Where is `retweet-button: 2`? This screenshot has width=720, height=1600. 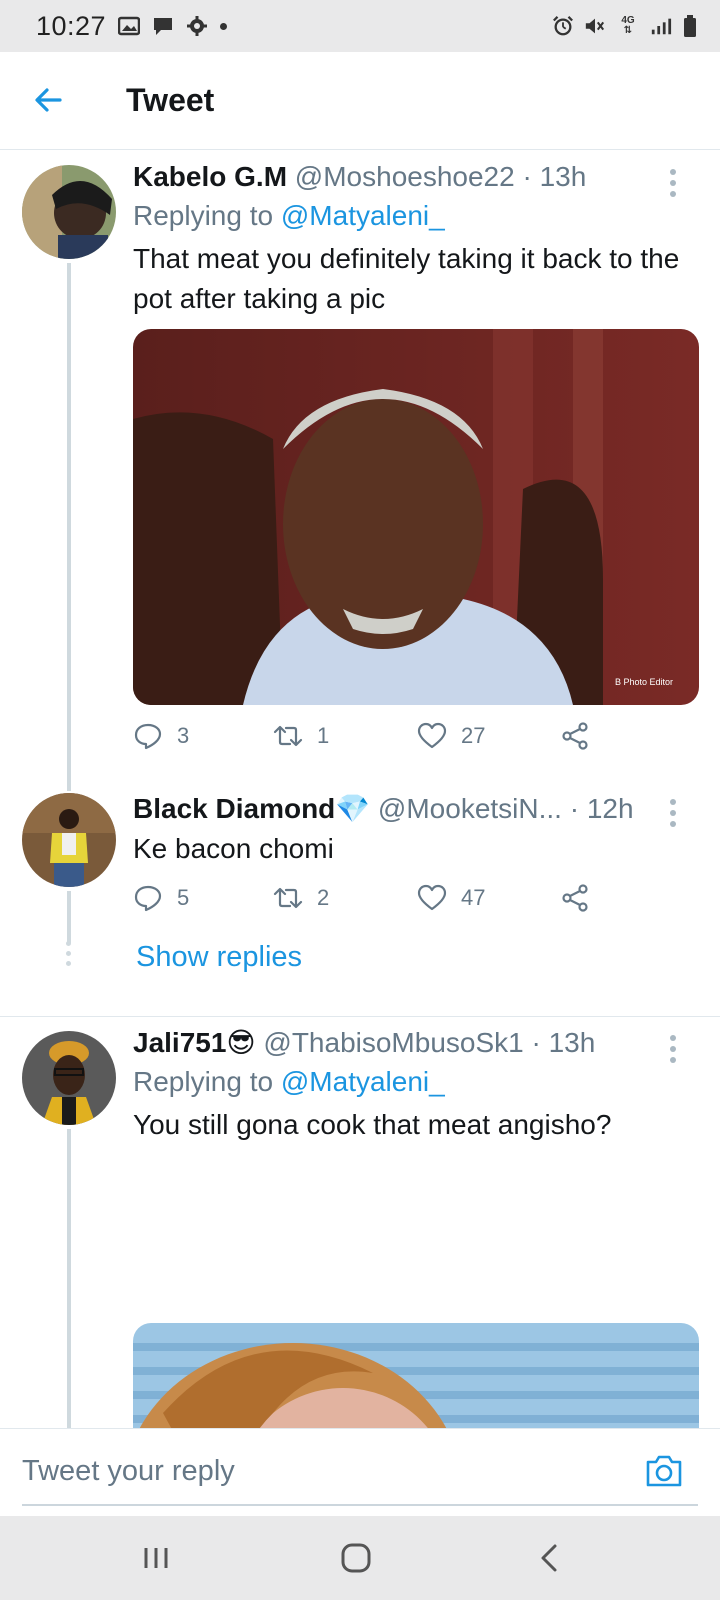
retweet-button: 2 is located at coordinates (301, 898).